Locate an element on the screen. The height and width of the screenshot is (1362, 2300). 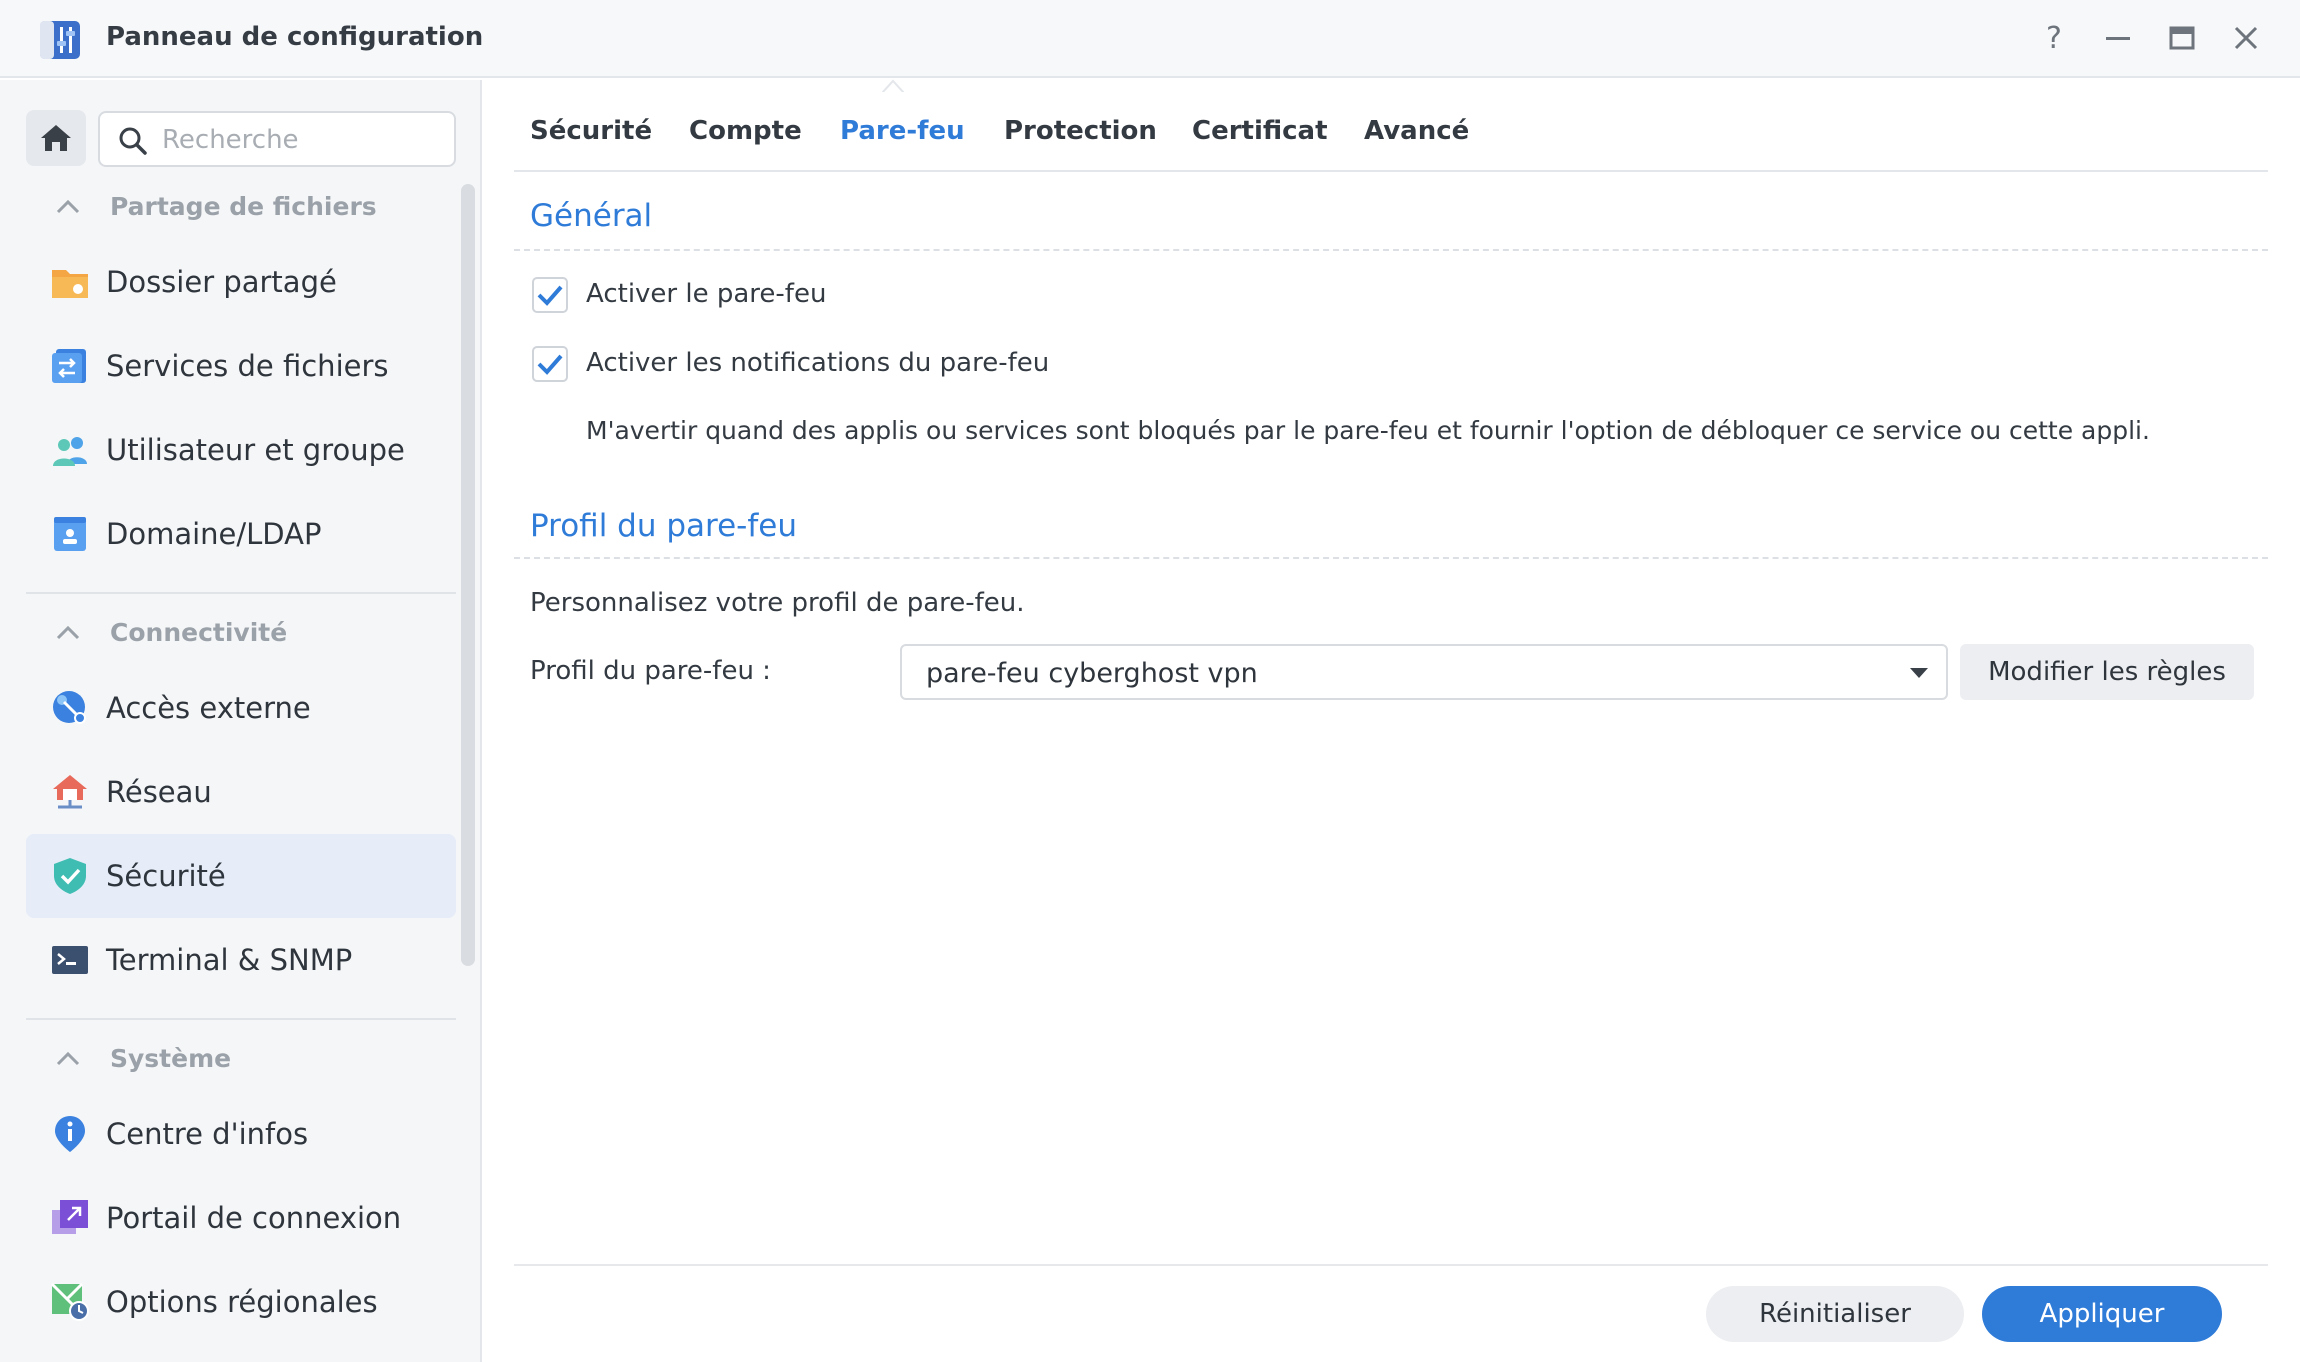
close-icon is located at coordinates (2246, 38).